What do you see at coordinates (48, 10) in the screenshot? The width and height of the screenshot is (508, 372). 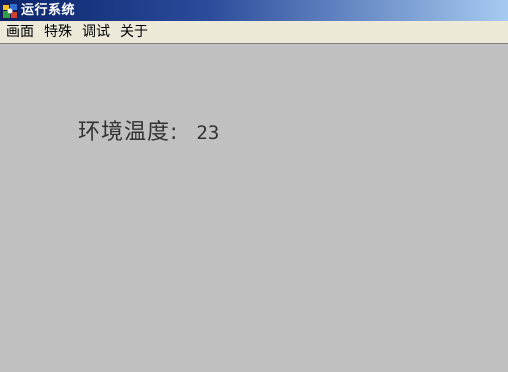 I see `window-title: 运行系统` at bounding box center [48, 10].